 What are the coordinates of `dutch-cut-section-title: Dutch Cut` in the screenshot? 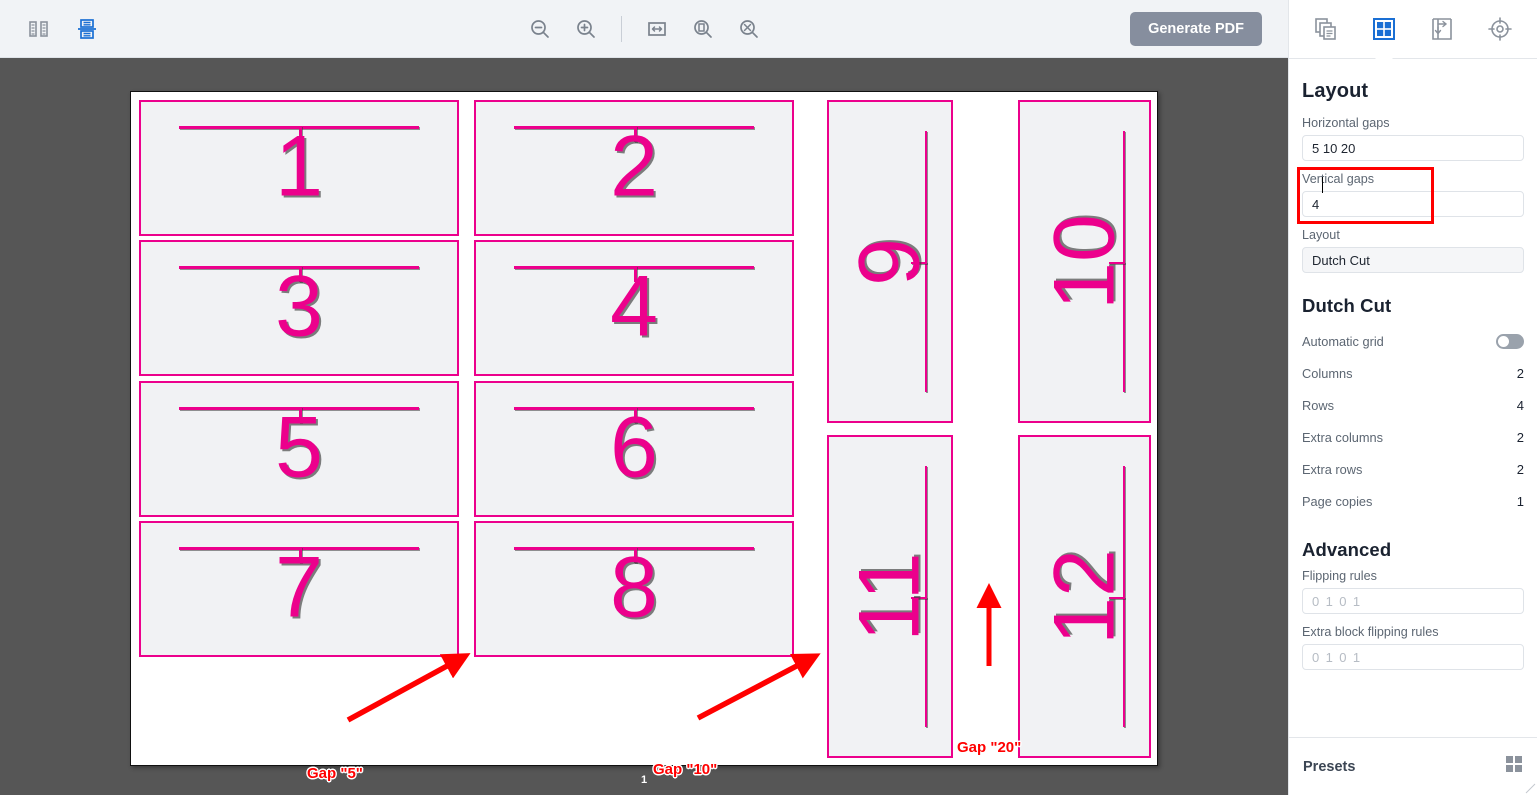 It's located at (1347, 305).